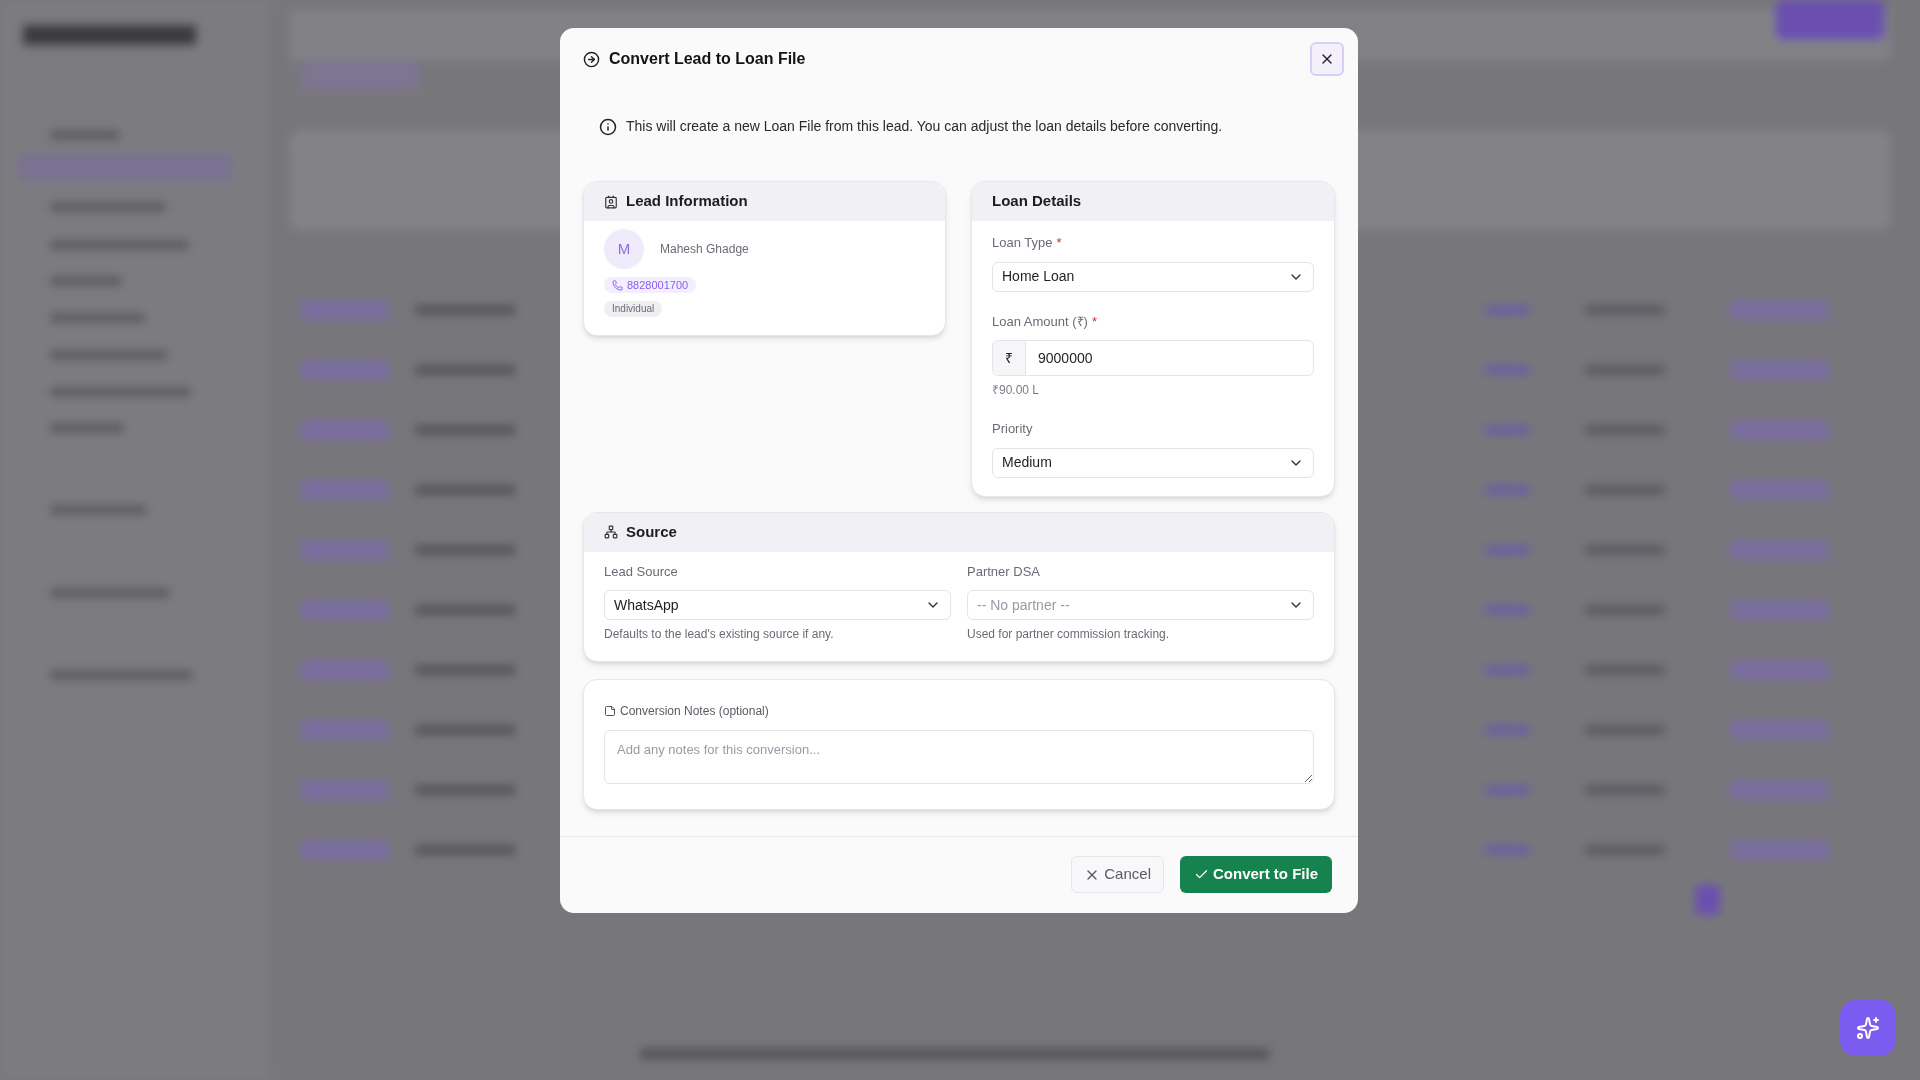 The height and width of the screenshot is (1080, 1920). What do you see at coordinates (924, 126) in the screenshot?
I see `info-text: This will create a new Loan File from this lead. You can adjust the loan details before converting.` at bounding box center [924, 126].